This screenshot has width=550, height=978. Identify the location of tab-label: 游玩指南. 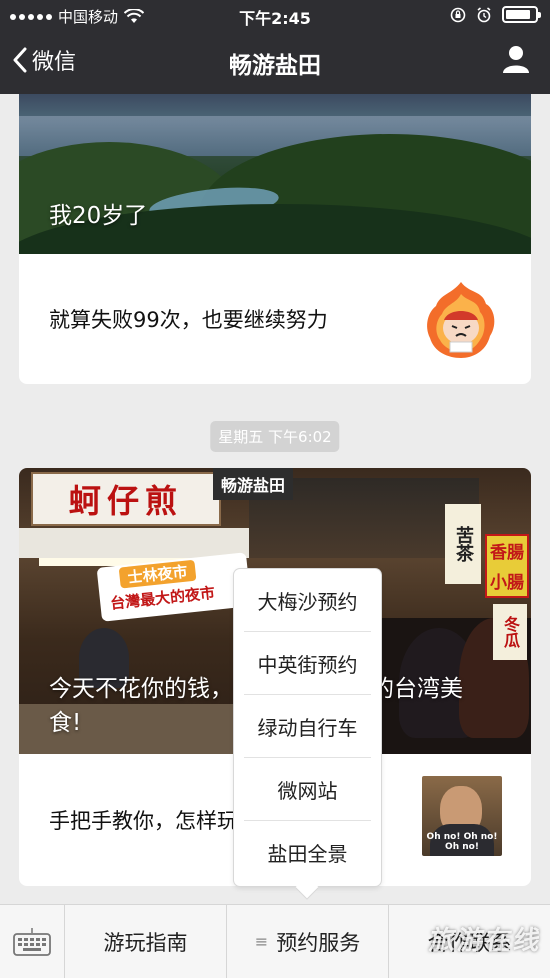
(145, 942).